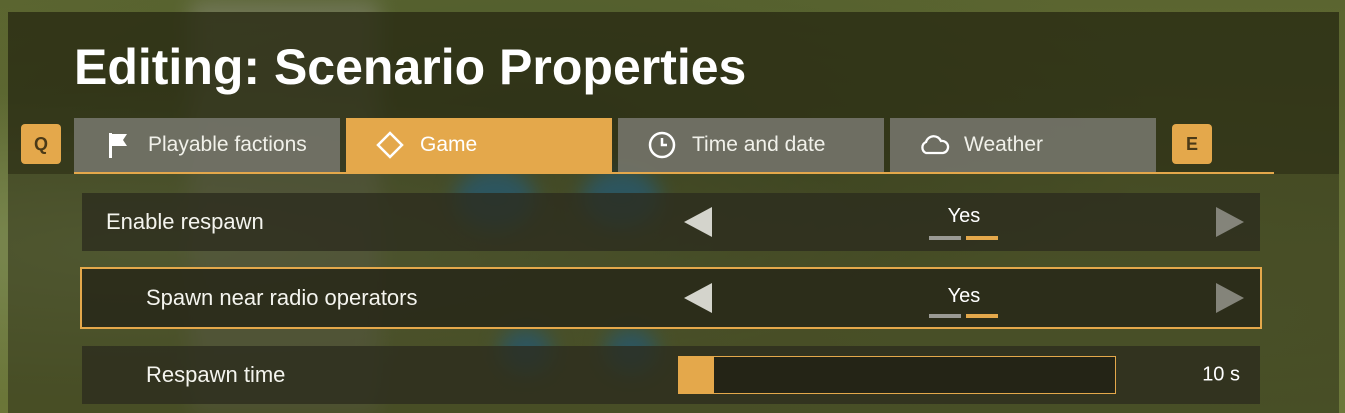  I want to click on setting-row-respawn-time: Respawn time 10 s, so click(671, 375).